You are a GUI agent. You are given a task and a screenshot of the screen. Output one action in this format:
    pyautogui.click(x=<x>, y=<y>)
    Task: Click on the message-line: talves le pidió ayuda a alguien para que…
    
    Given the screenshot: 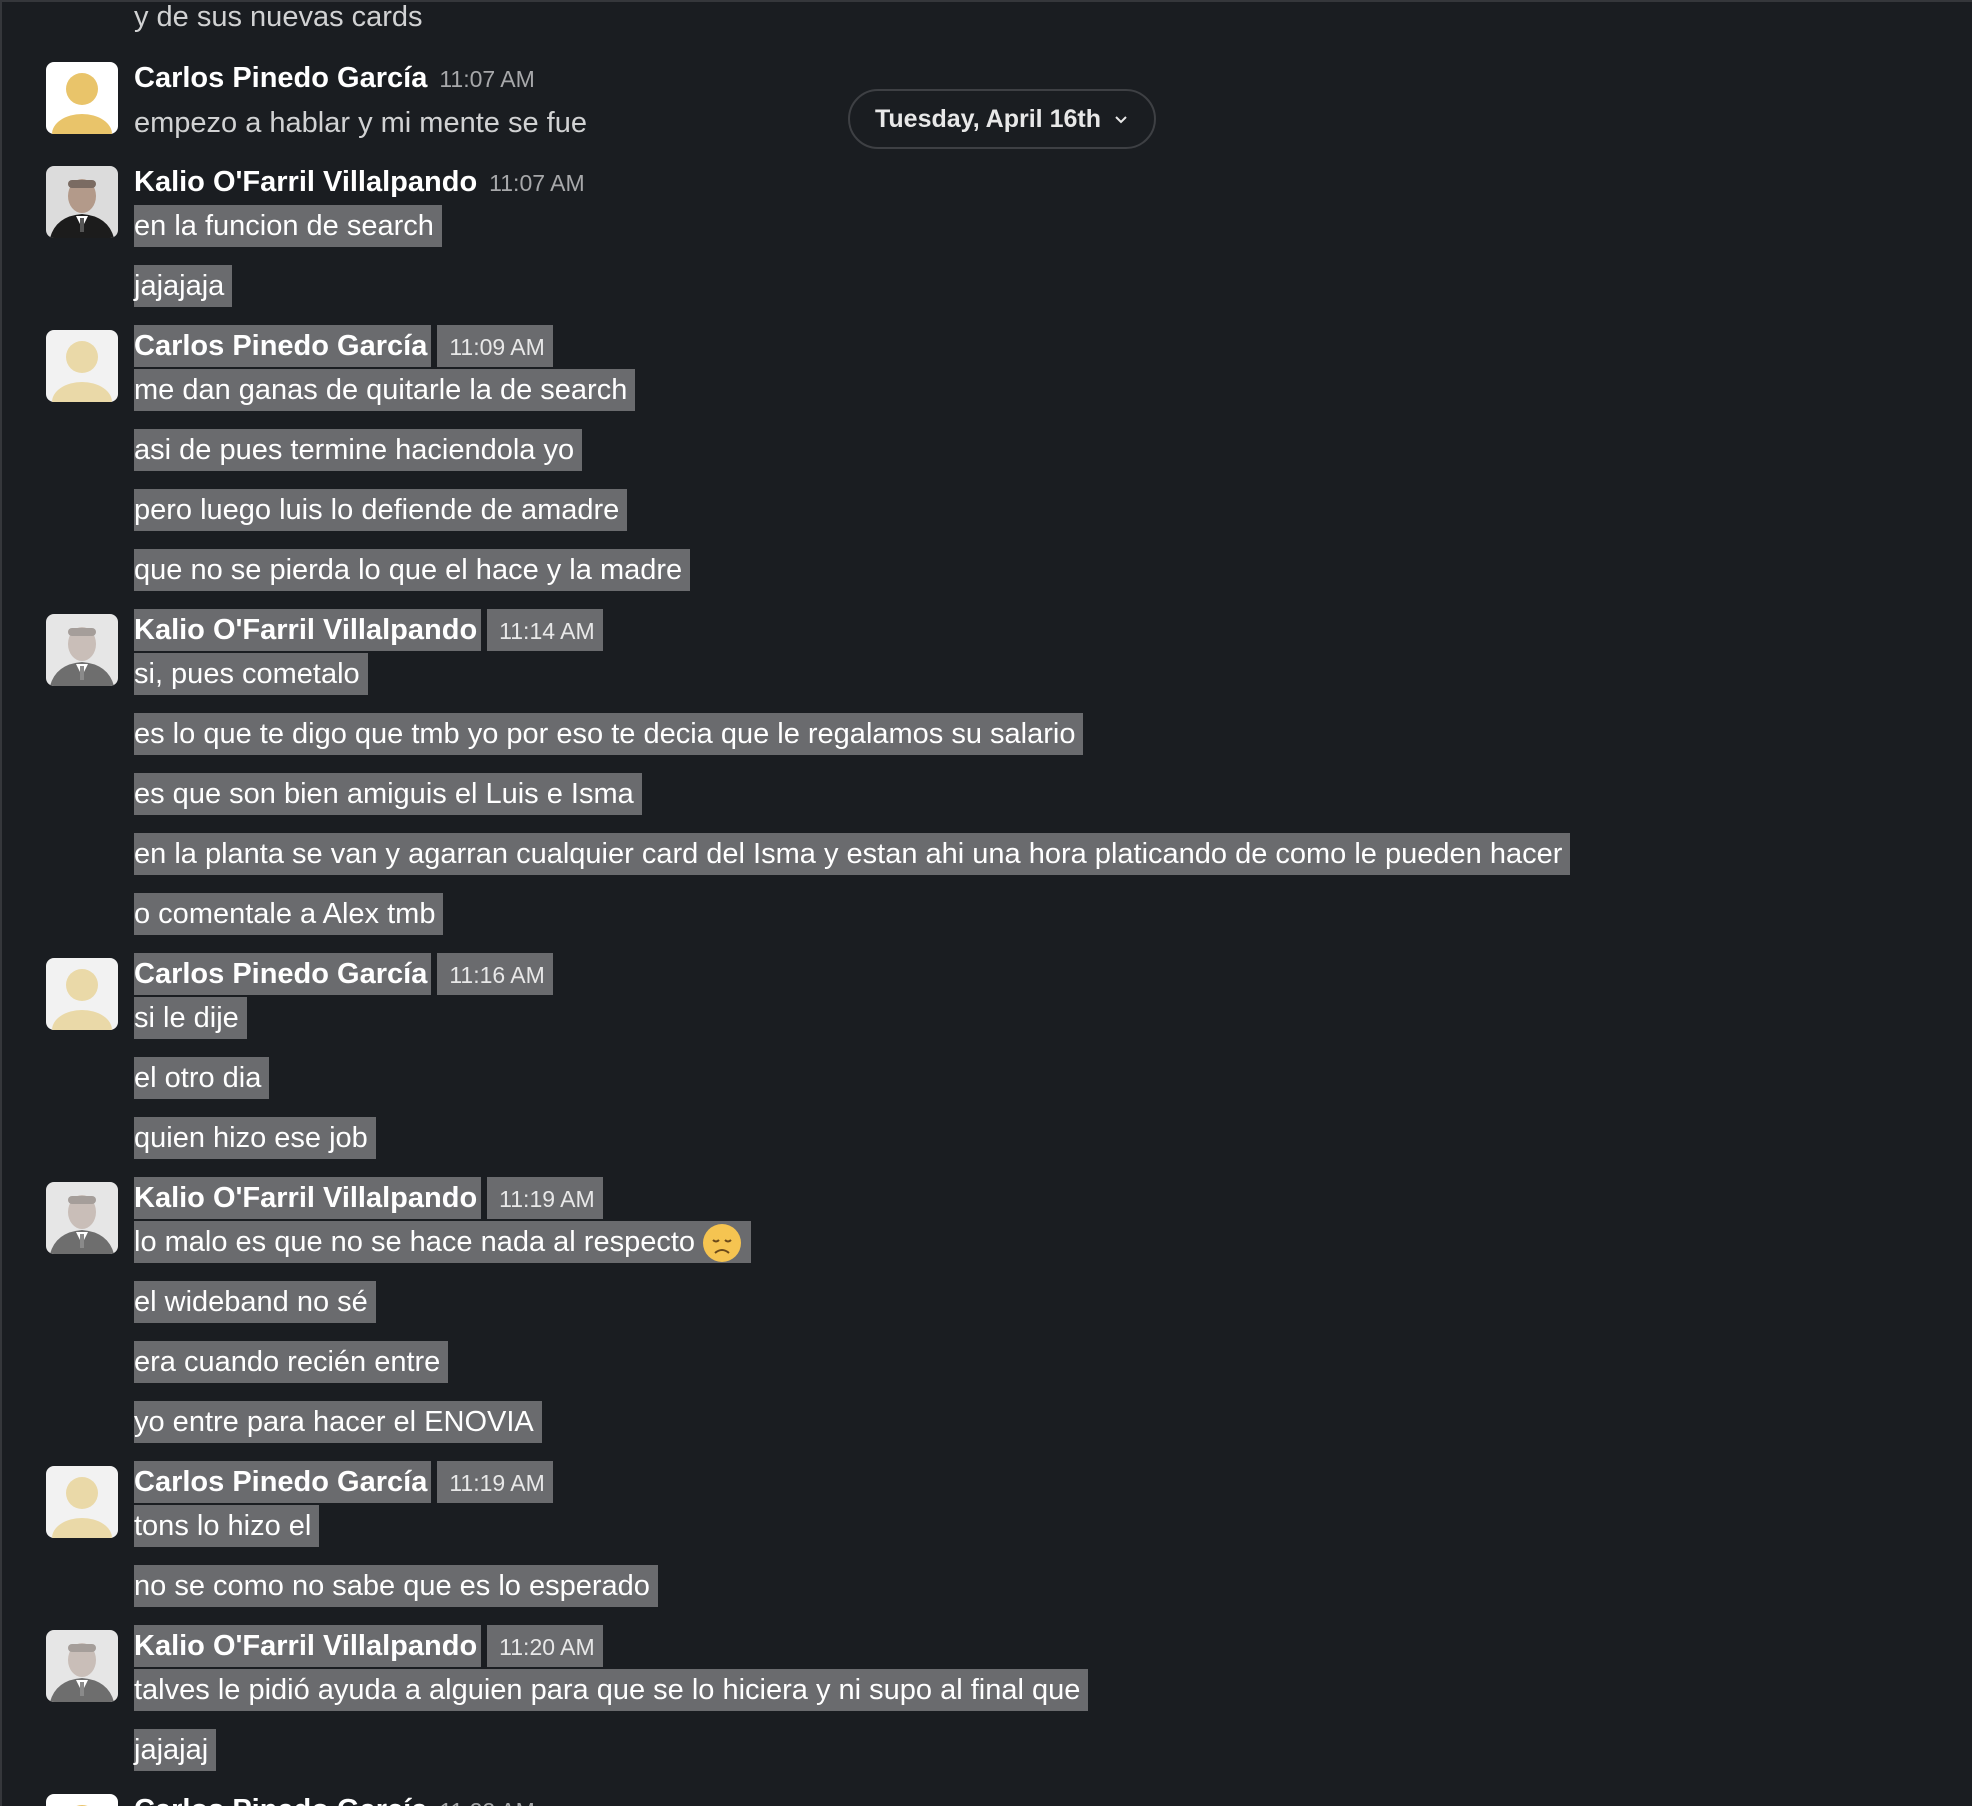 What is the action you would take?
    pyautogui.click(x=611, y=1690)
    